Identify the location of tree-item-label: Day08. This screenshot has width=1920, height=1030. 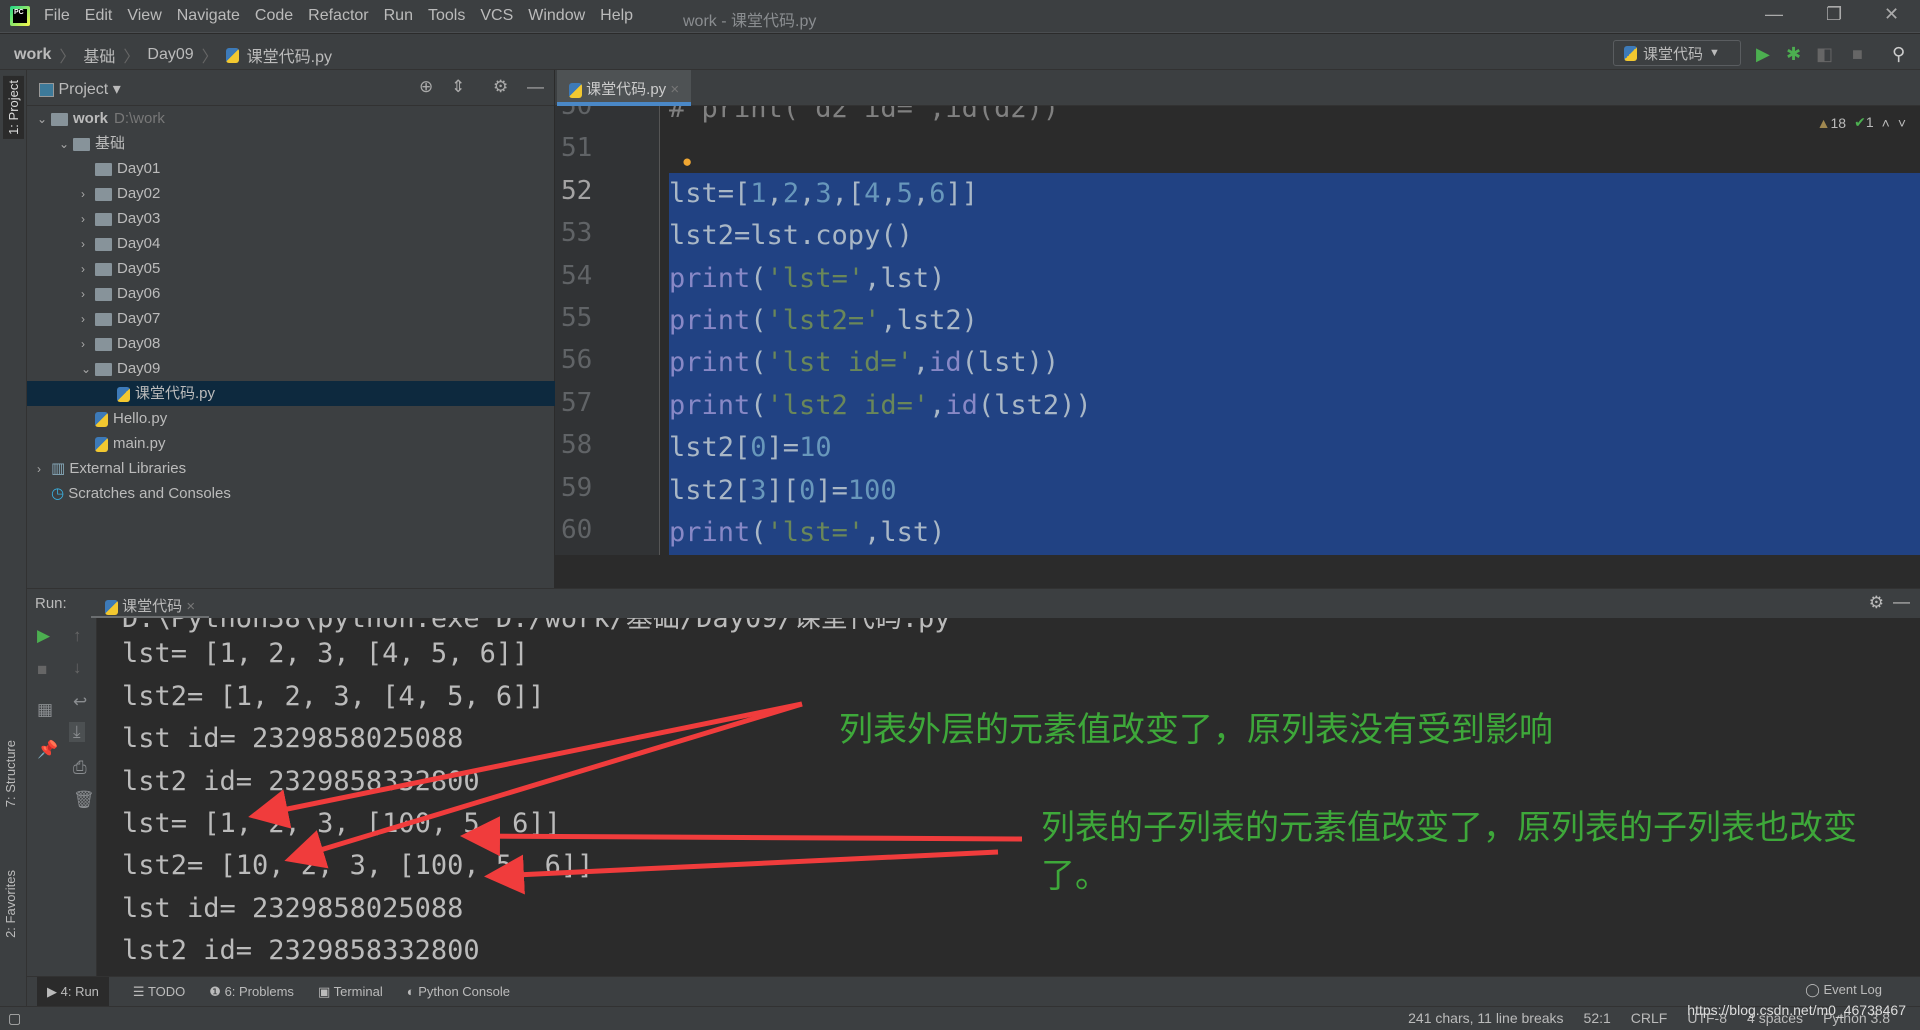
(139, 343).